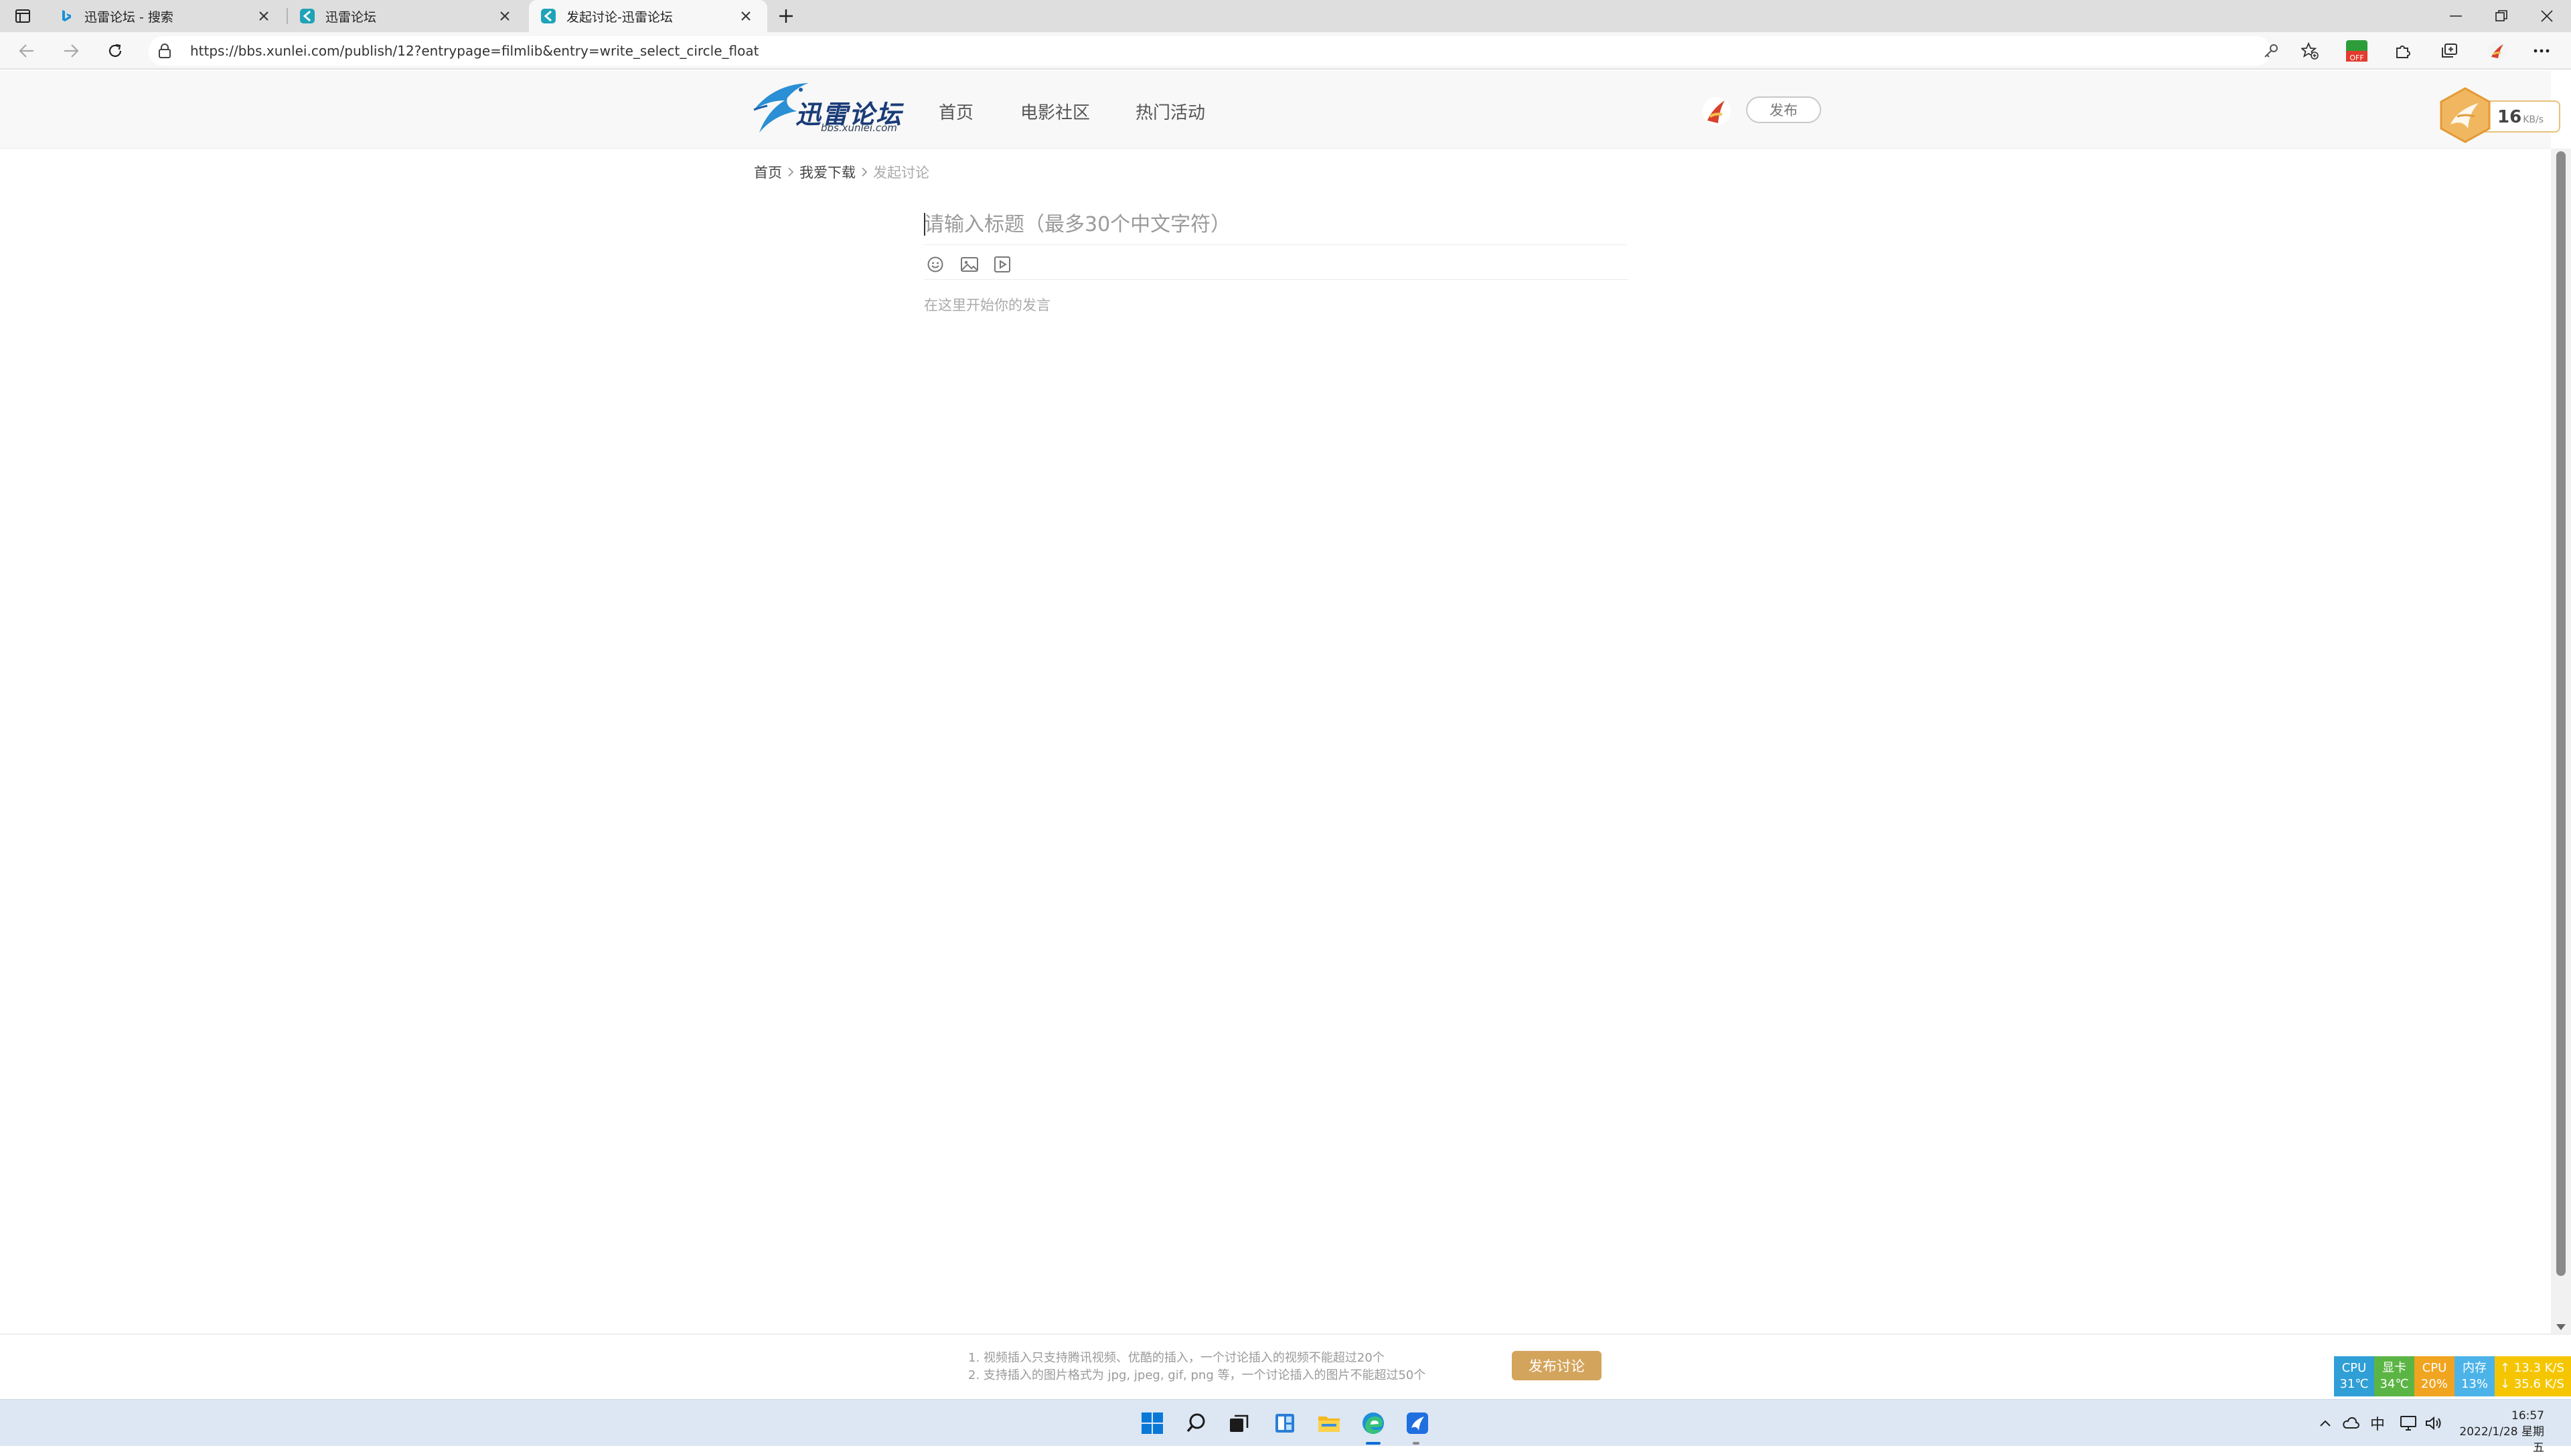  What do you see at coordinates (2356, 58) in the screenshot?
I see `svg-text: OFF` at bounding box center [2356, 58].